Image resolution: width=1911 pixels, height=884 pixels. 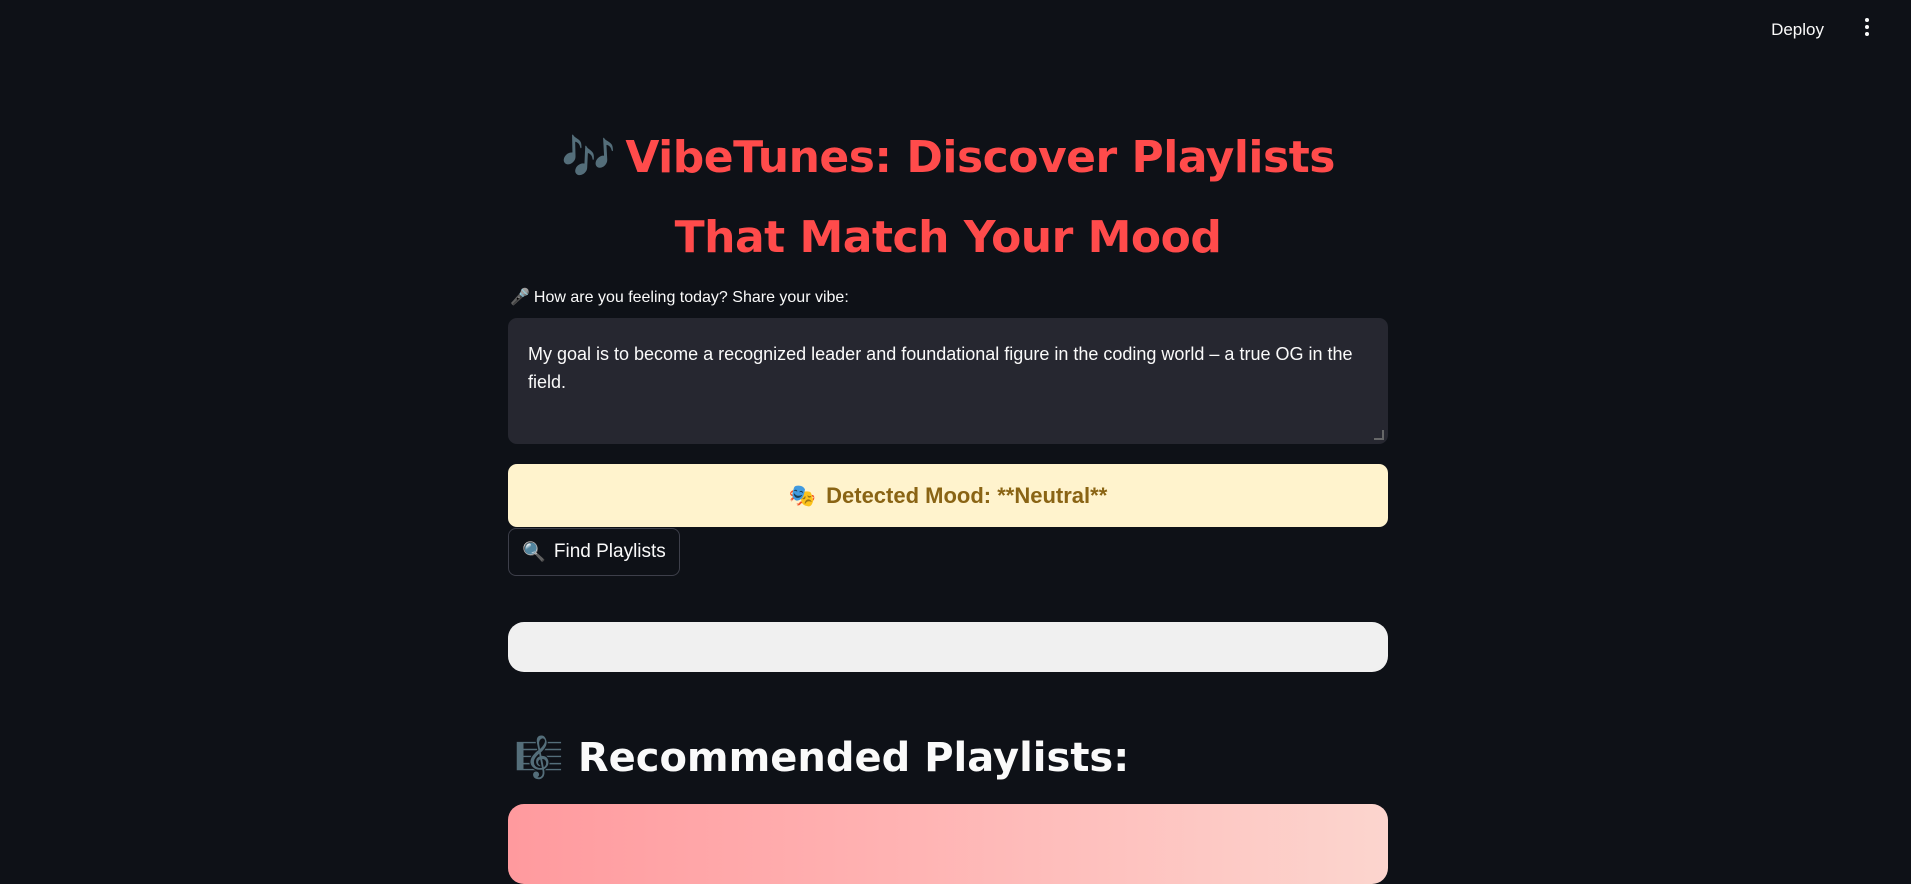 I want to click on find-playlists-button: 🔍 Find Playlists, so click(x=594, y=552).